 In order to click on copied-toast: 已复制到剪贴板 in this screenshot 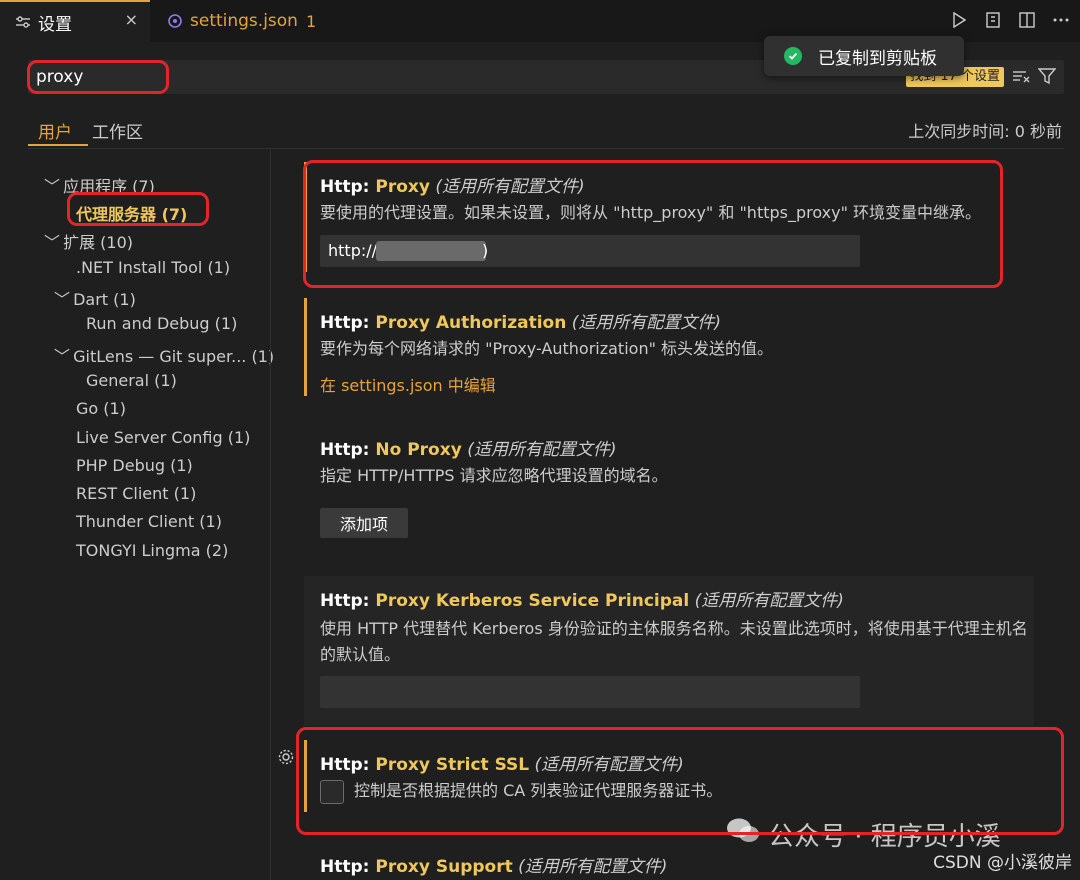, I will do `click(864, 56)`.